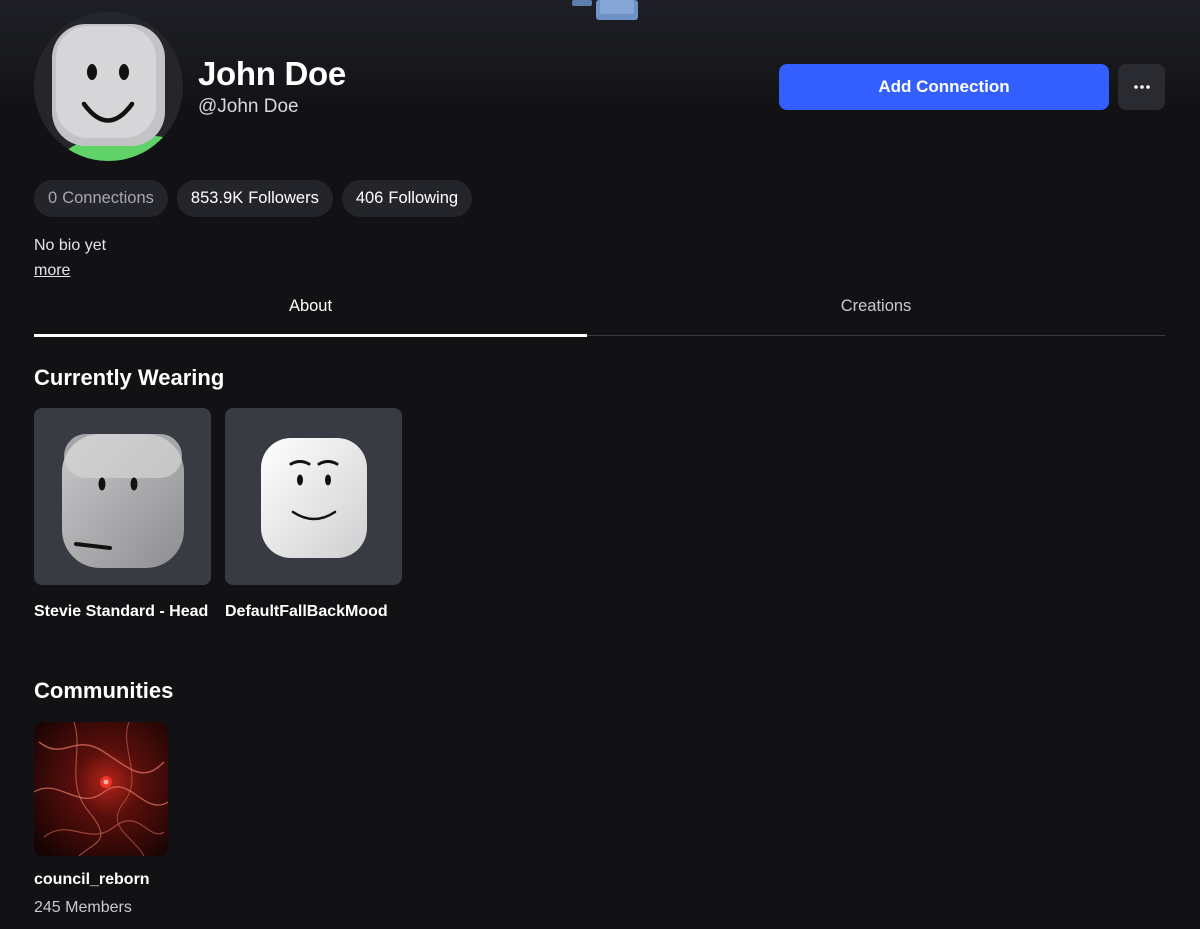 The image size is (1200, 929). I want to click on currently-wearing-title: Currently Wearing, so click(129, 377).